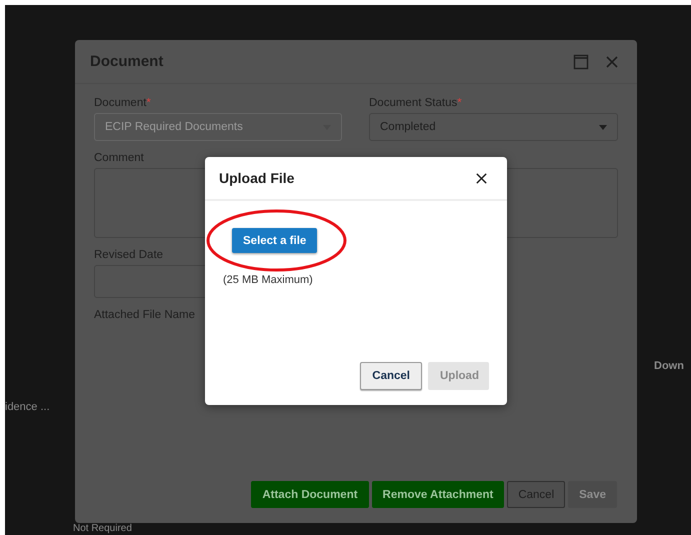 Image resolution: width=691 pixels, height=535 pixels. I want to click on background-text: Down, so click(669, 366).